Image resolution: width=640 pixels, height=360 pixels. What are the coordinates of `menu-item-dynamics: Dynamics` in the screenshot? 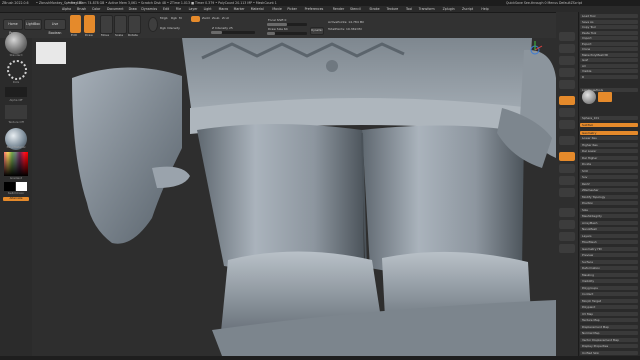 It's located at (149, 9).